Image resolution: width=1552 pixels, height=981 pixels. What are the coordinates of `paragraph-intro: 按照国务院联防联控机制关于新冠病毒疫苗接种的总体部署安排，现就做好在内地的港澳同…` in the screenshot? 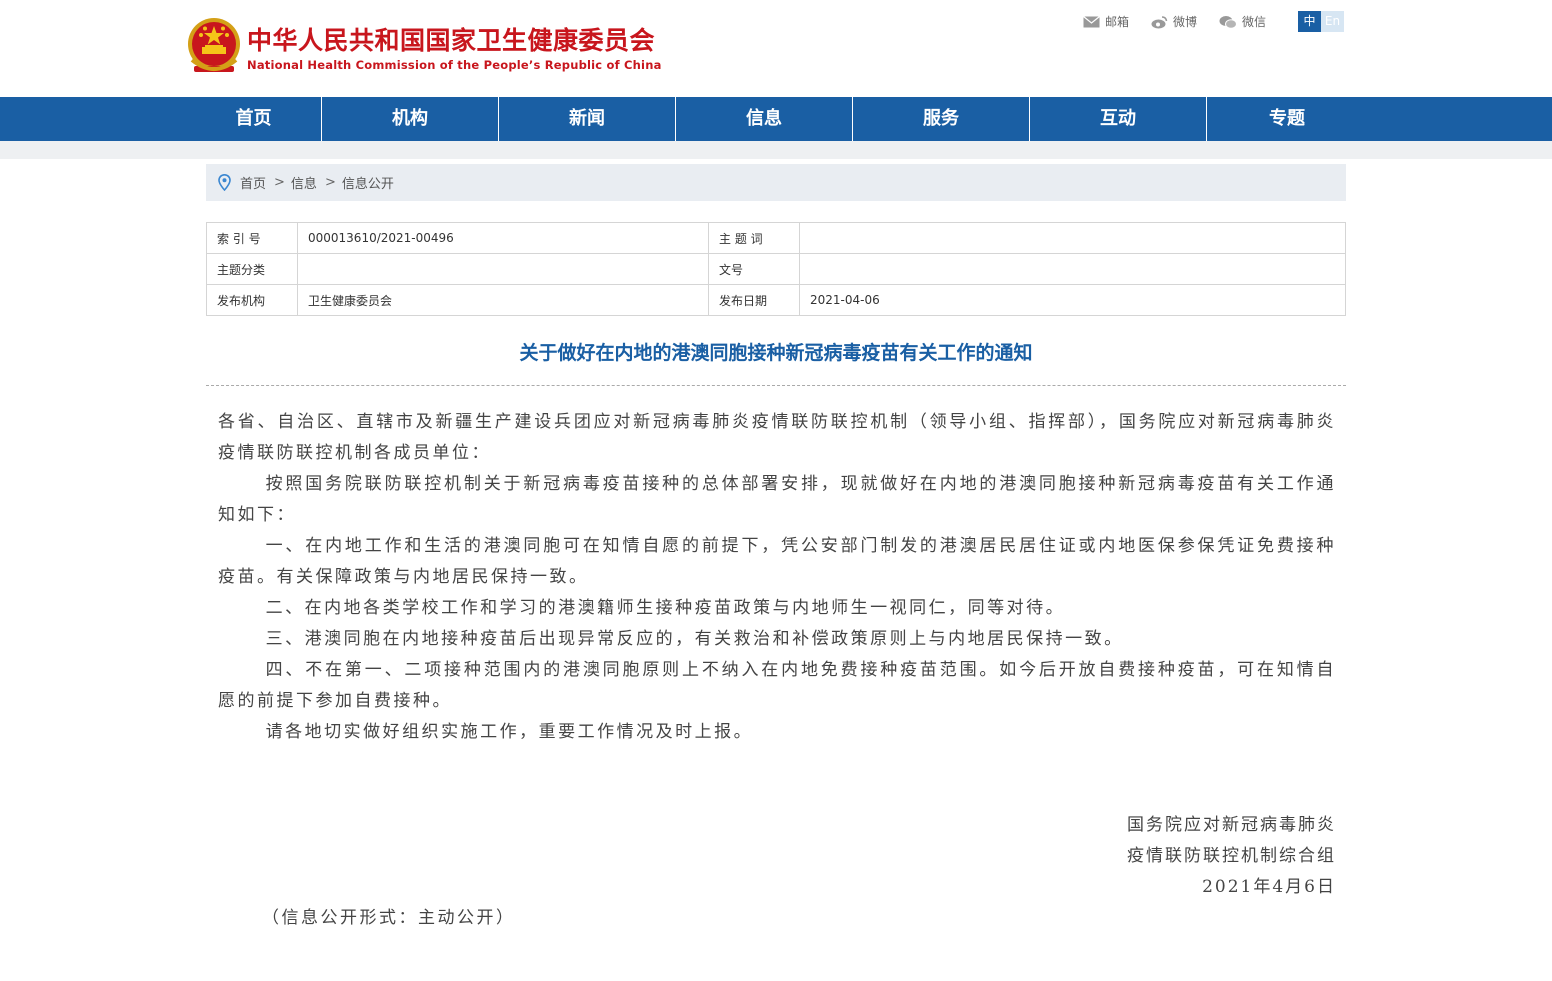 It's located at (777, 499).